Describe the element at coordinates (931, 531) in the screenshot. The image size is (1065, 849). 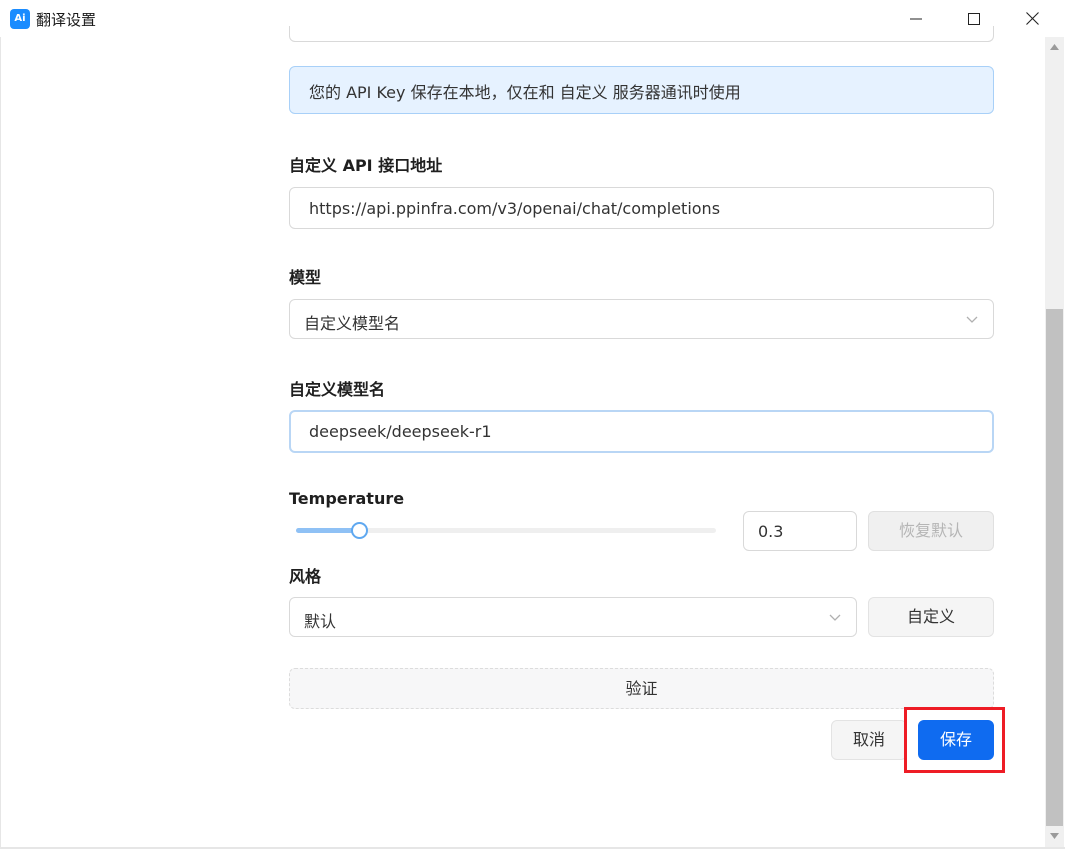
I see `reset-default-button: 恢复默认` at that location.